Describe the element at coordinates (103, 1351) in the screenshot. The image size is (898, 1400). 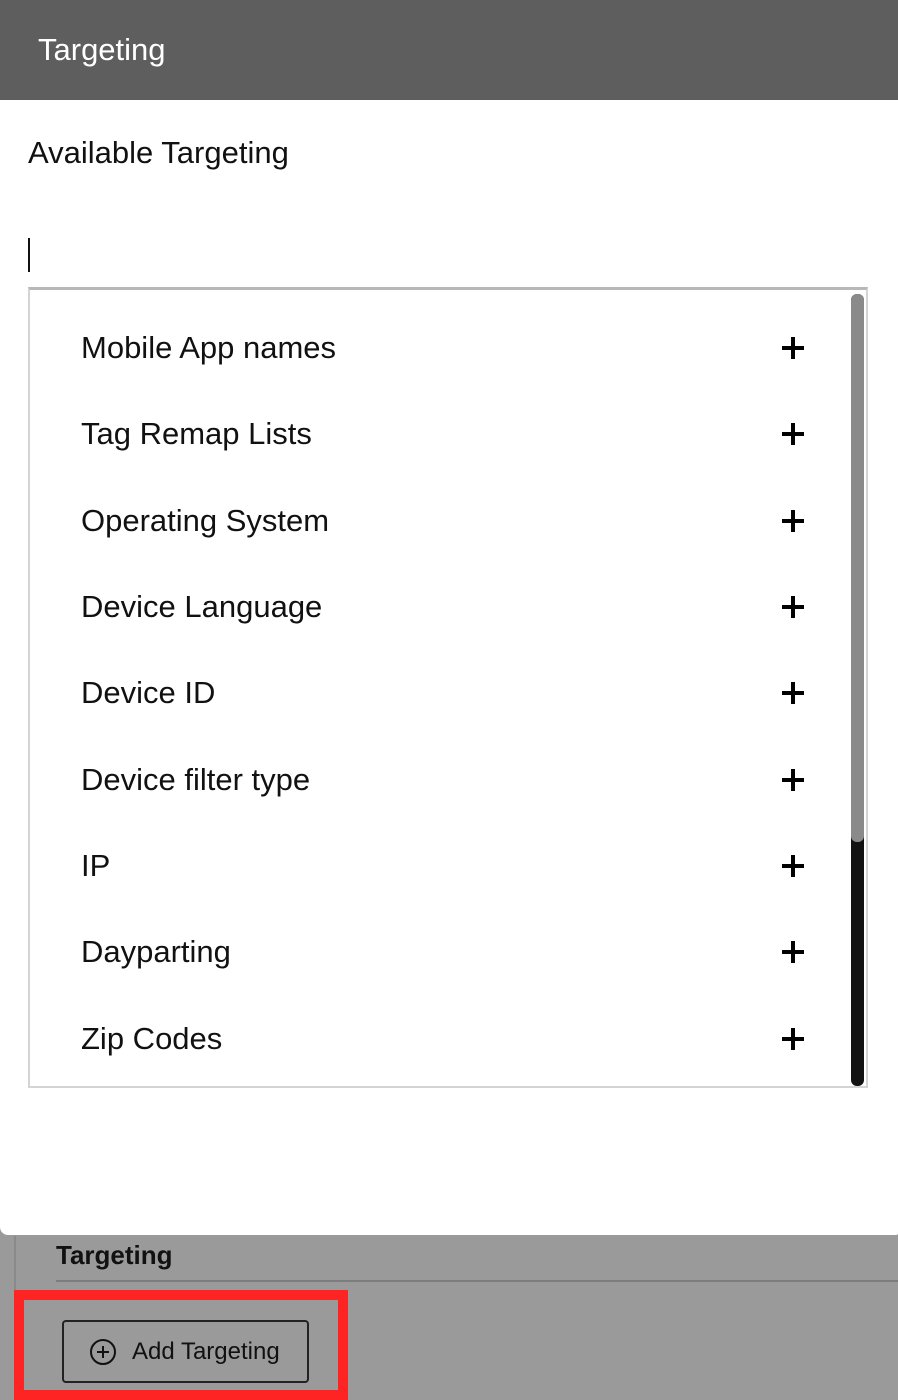
I see `plus-circle-icon` at that location.